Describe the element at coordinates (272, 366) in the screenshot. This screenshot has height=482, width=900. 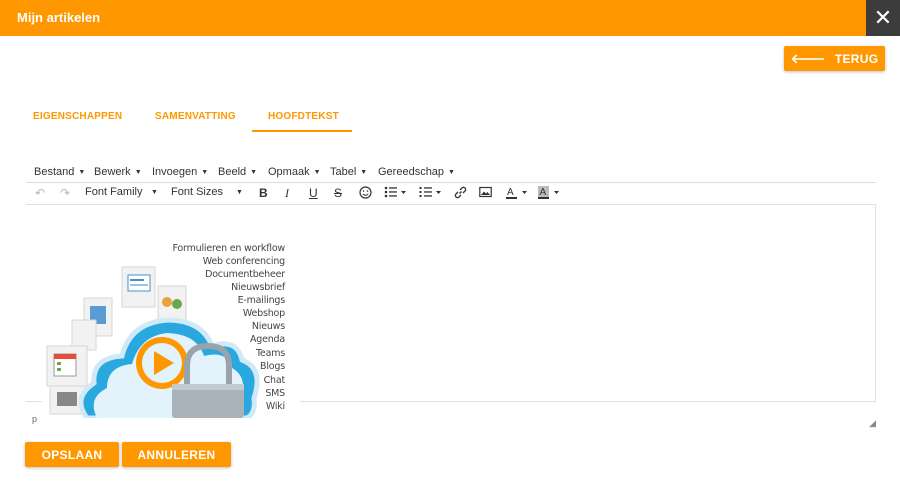
I see `feature-label: Blogs` at that location.